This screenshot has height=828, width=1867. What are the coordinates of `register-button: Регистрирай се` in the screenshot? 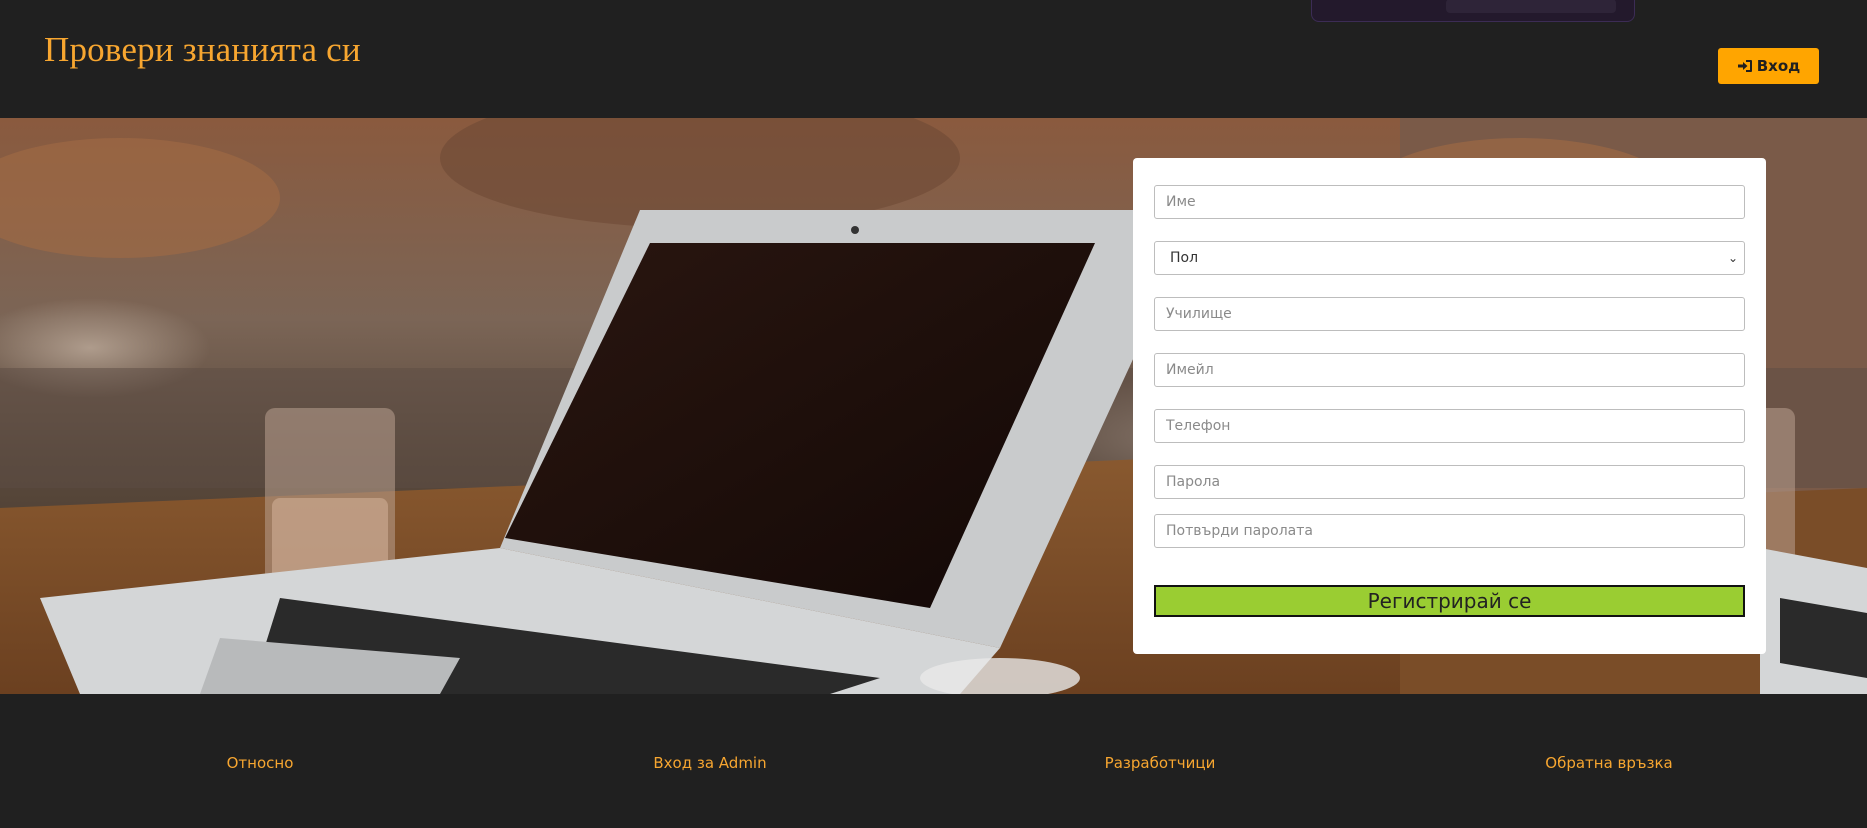 It's located at (1449, 601).